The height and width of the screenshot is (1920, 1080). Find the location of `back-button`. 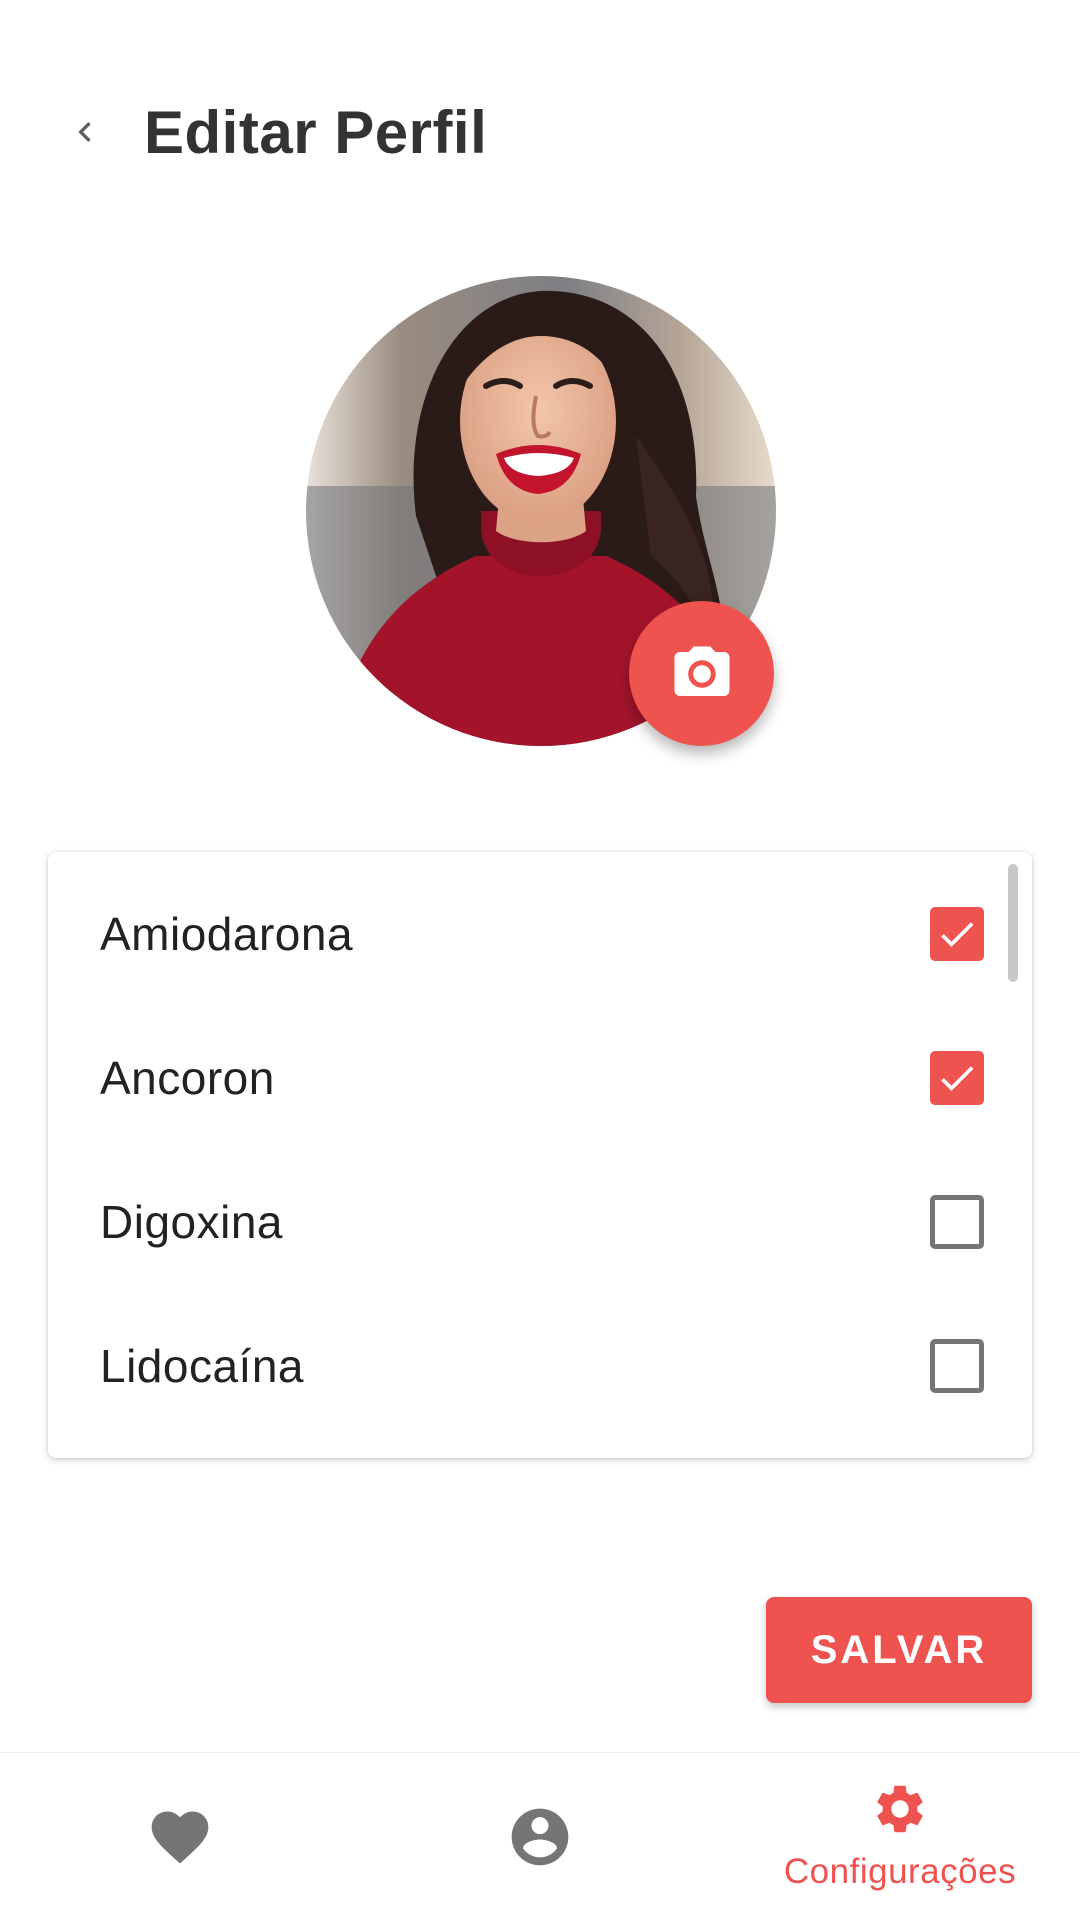

back-button is located at coordinates (85, 132).